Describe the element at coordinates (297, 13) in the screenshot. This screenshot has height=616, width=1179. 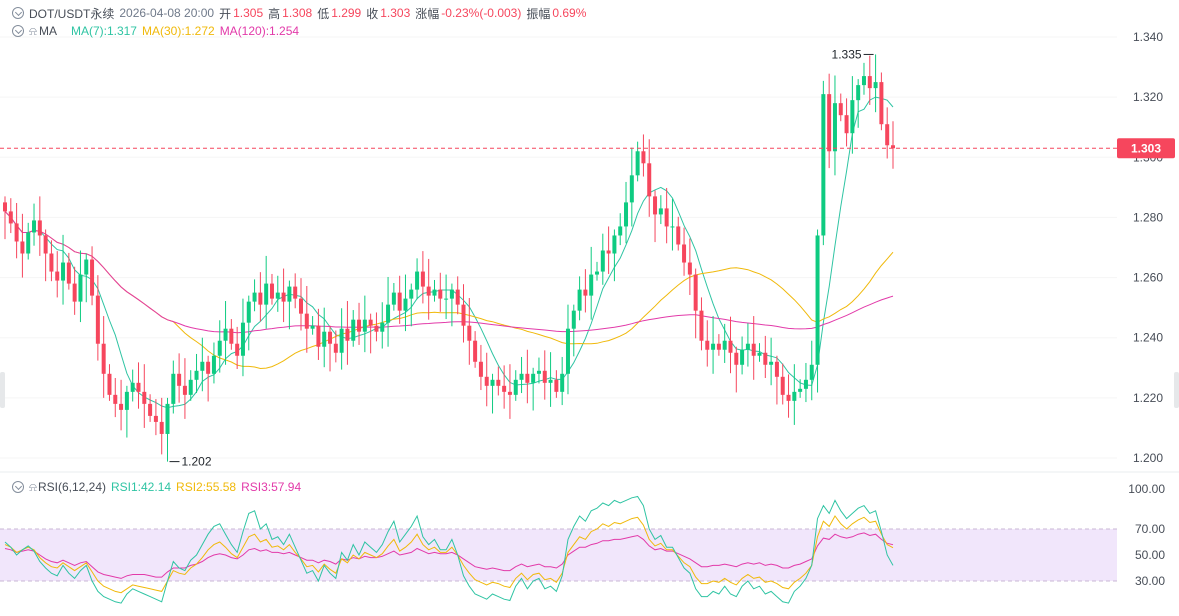
I see `high-value: 1.308` at that location.